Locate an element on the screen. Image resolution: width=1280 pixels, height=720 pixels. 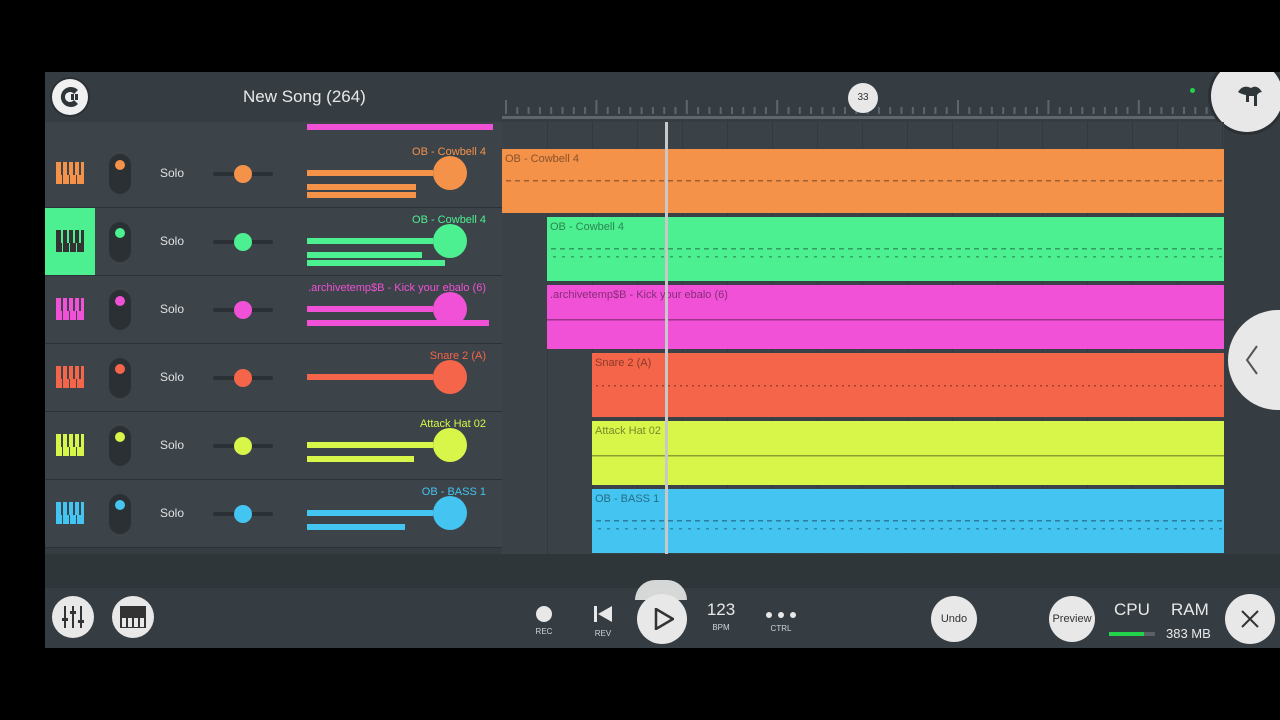
channel-row: Solo Attack Hat 02 is located at coordinates (273, 446).